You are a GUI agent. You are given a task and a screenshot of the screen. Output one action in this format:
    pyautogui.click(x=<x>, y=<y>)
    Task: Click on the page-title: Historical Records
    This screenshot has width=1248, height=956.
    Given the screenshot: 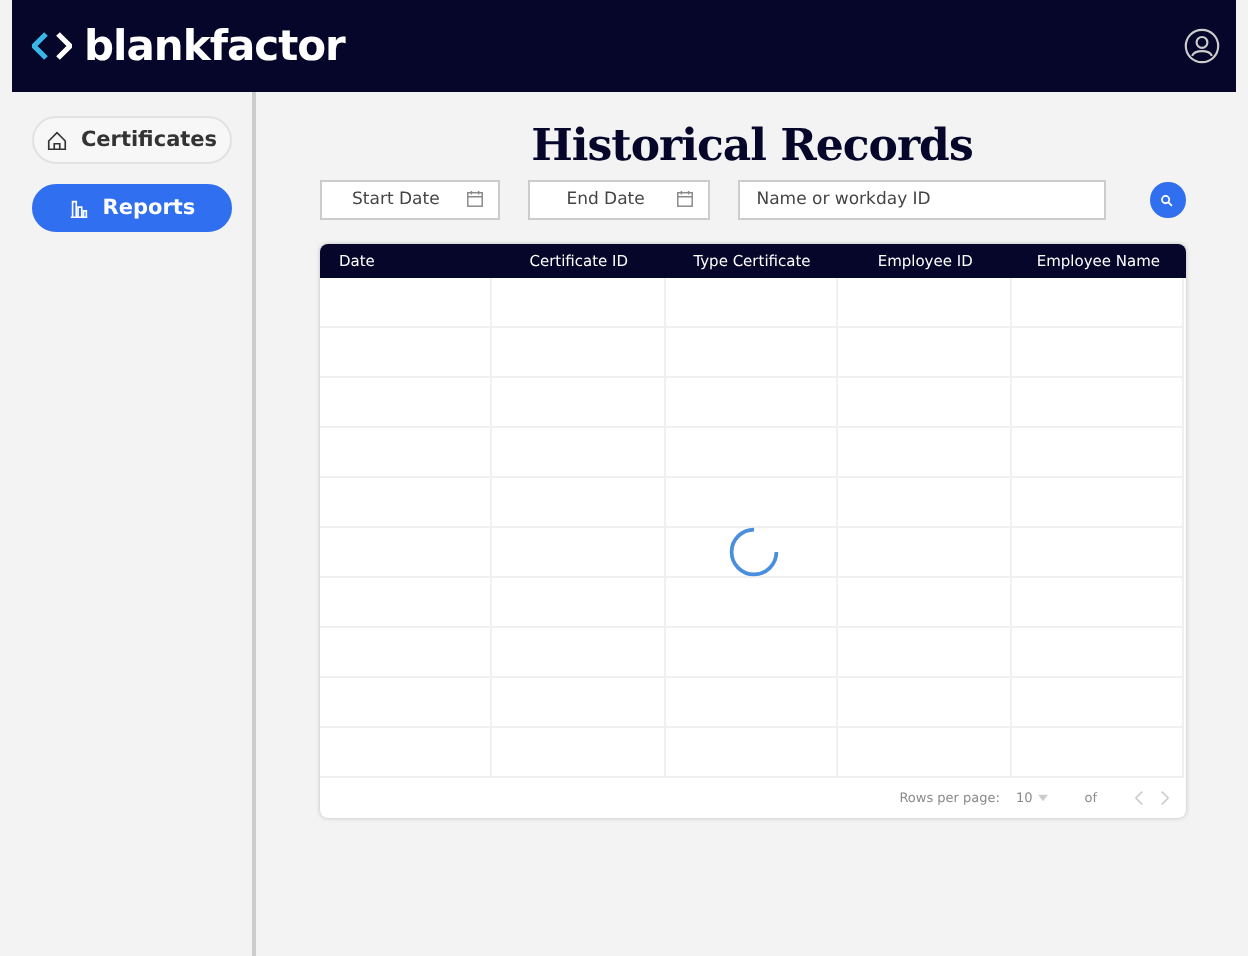 What is the action you would take?
    pyautogui.click(x=752, y=146)
    